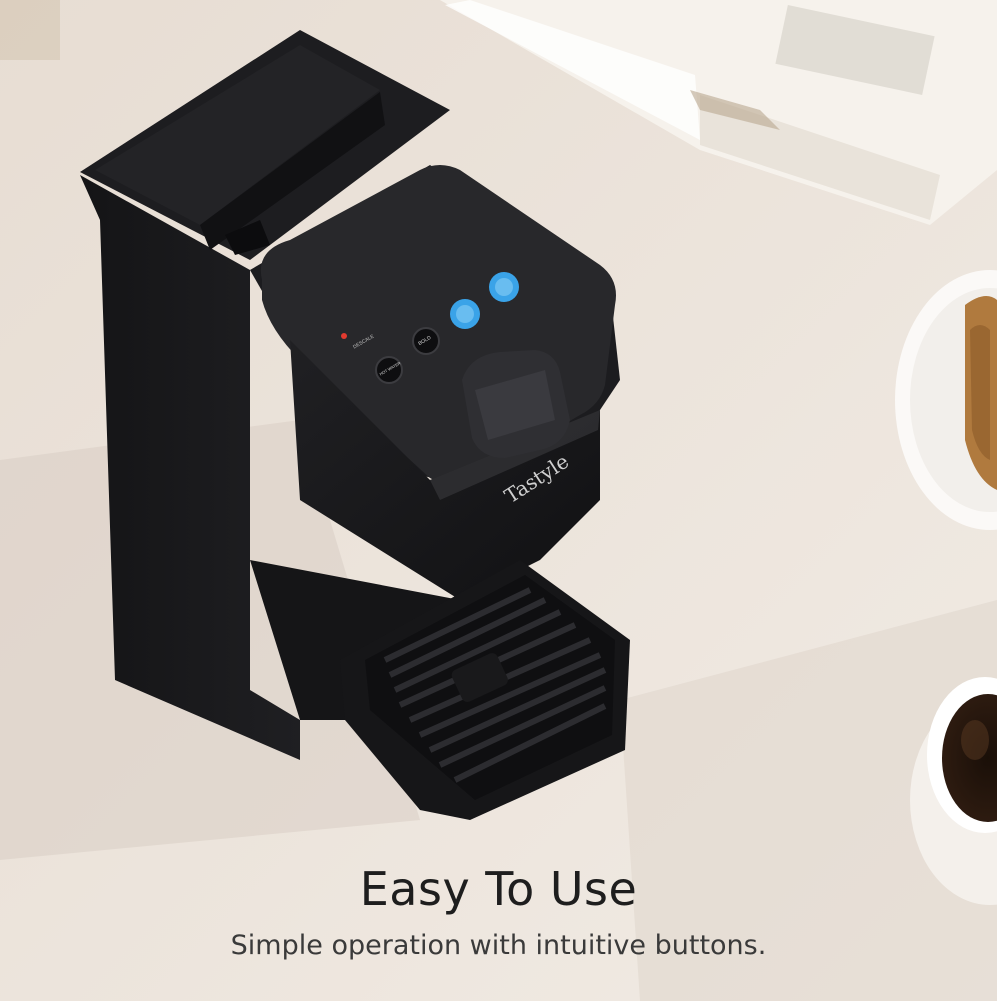  Describe the element at coordinates (498, 889) in the screenshot. I see `headline: Easy To Use` at that location.